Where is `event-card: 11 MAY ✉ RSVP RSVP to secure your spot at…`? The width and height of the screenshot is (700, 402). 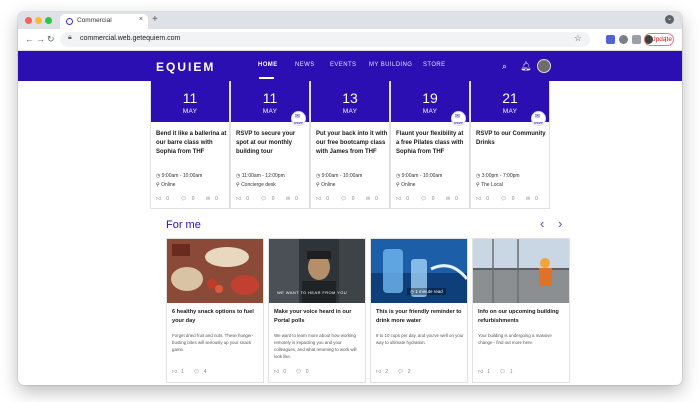
event-card: 11 MAY ✉ RSVP RSVP to secure your spot at… is located at coordinates (270, 145).